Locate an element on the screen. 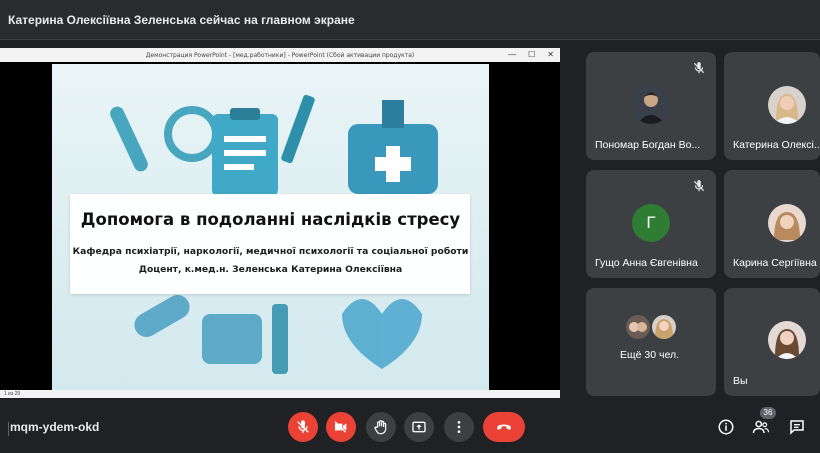  camera-toggle-button is located at coordinates (341, 427).